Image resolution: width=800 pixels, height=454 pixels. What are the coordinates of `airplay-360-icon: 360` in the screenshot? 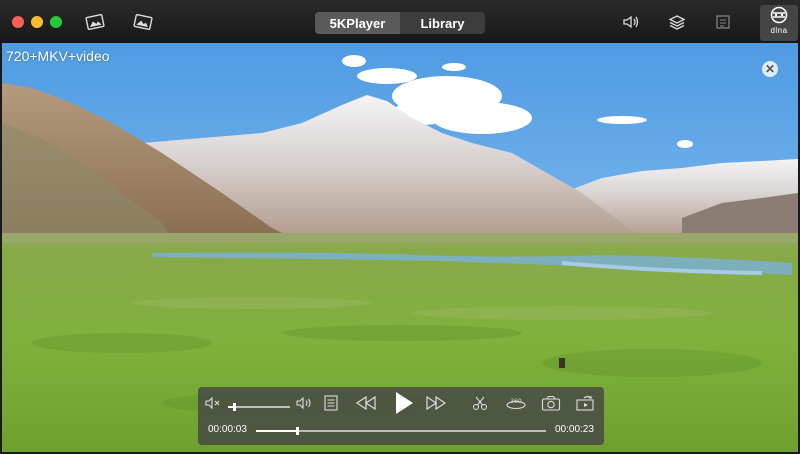 It's located at (516, 403).